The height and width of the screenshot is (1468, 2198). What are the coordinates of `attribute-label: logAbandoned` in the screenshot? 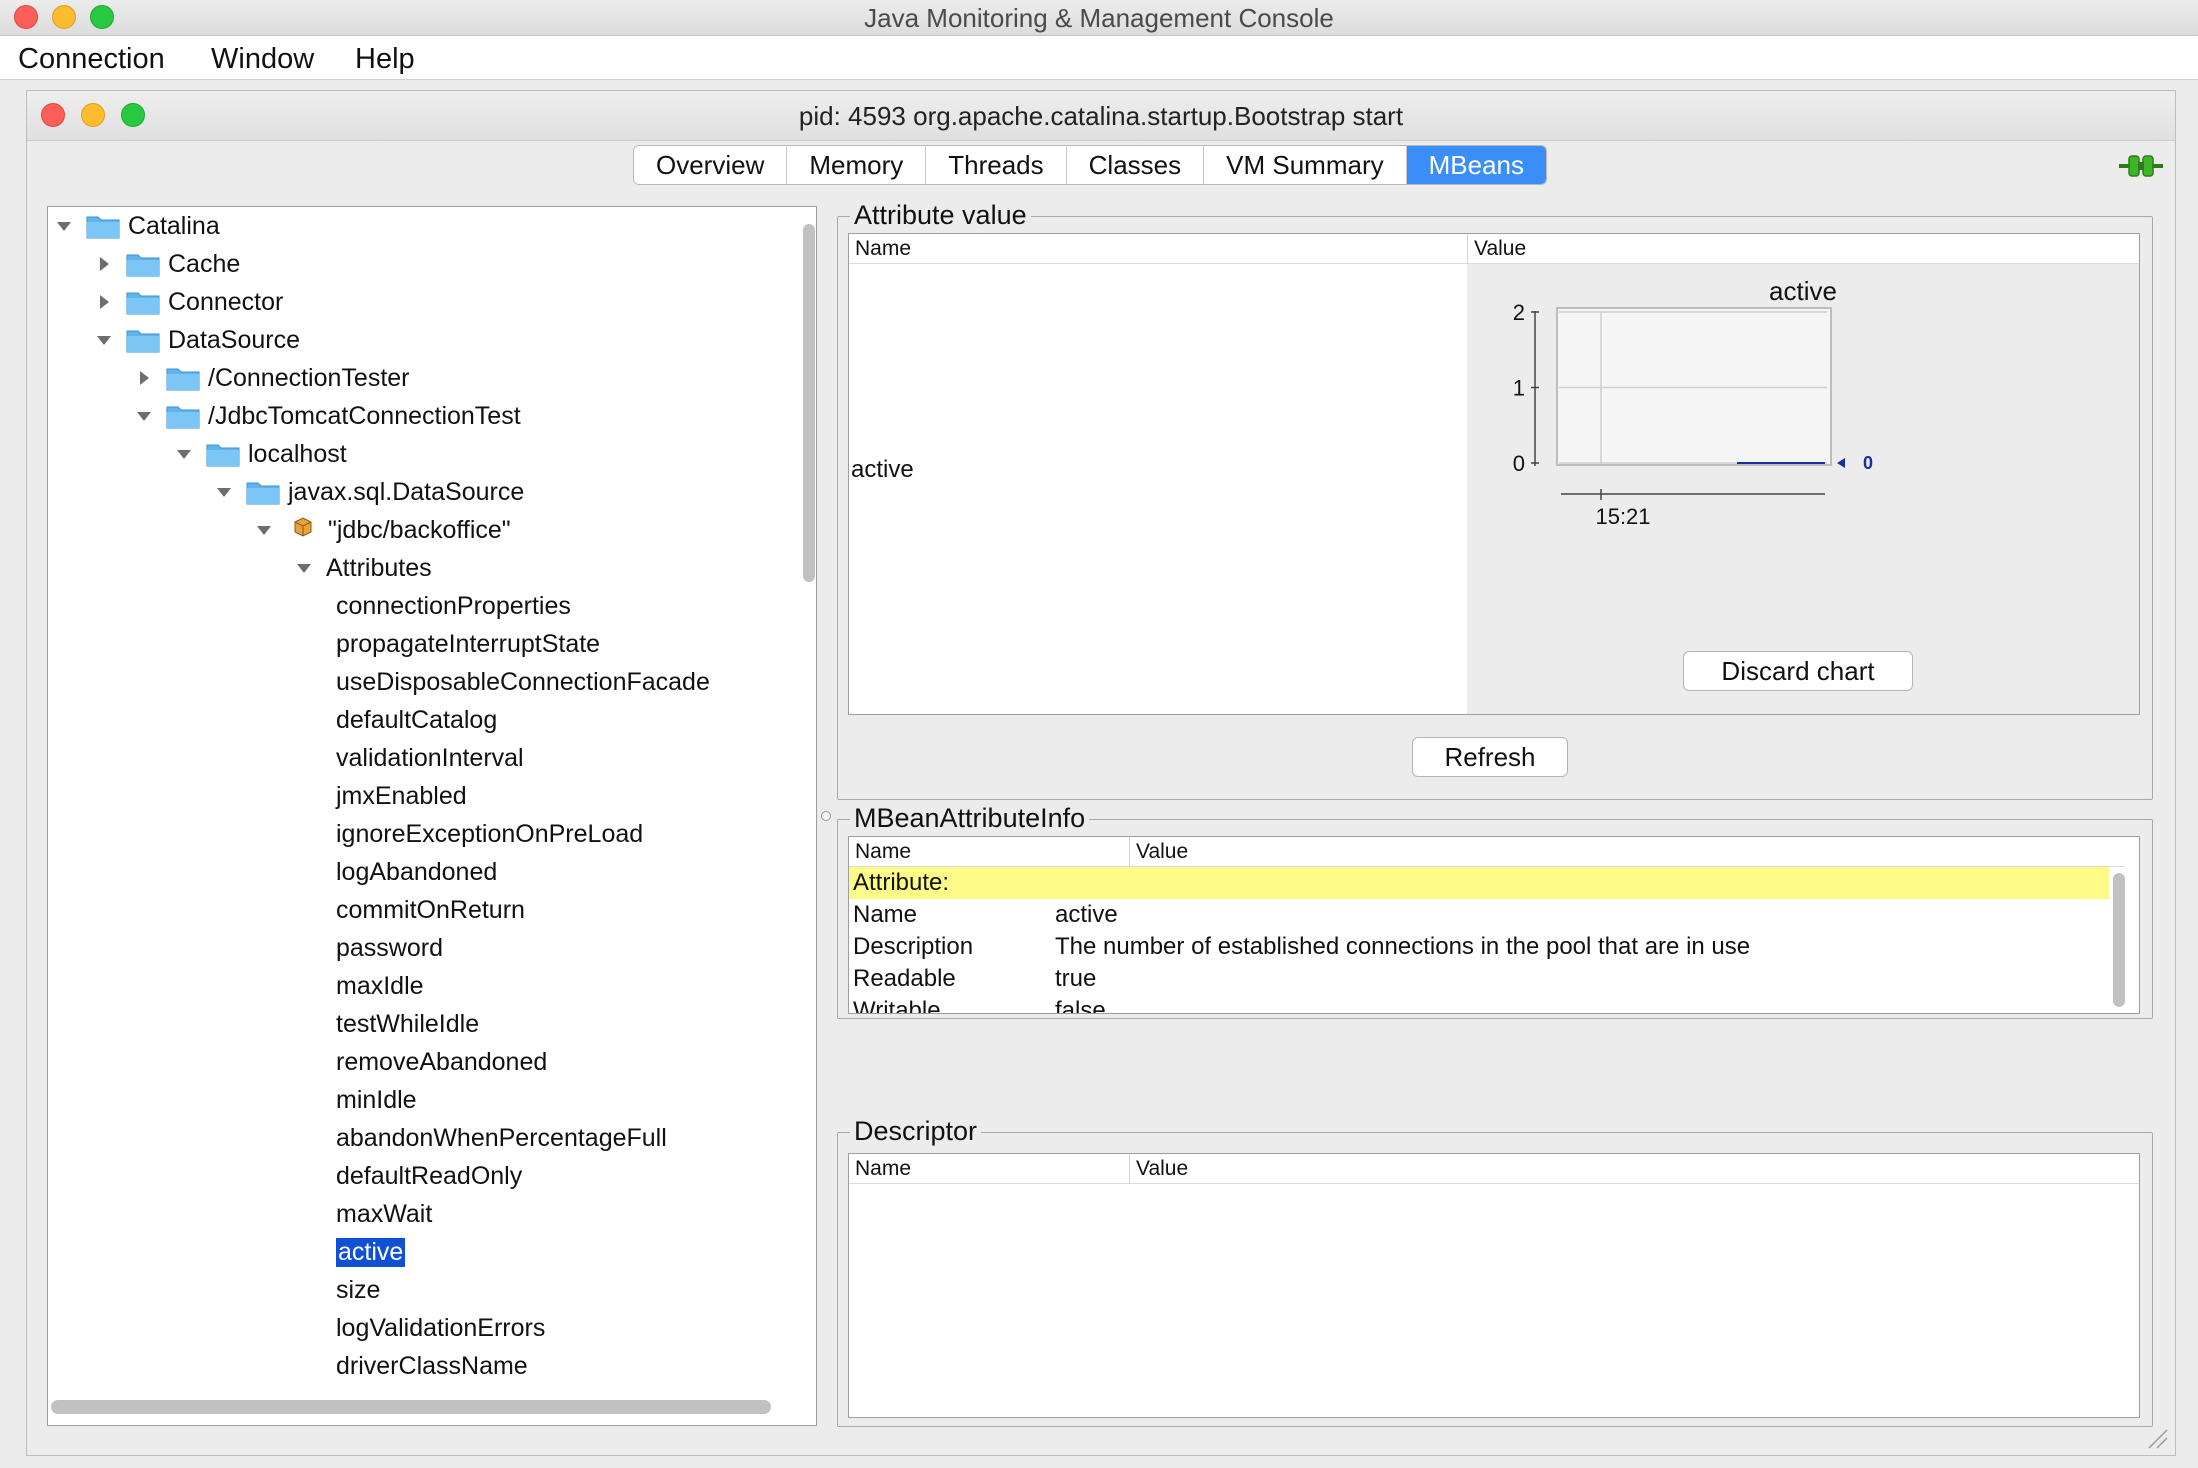 It's located at (417, 871).